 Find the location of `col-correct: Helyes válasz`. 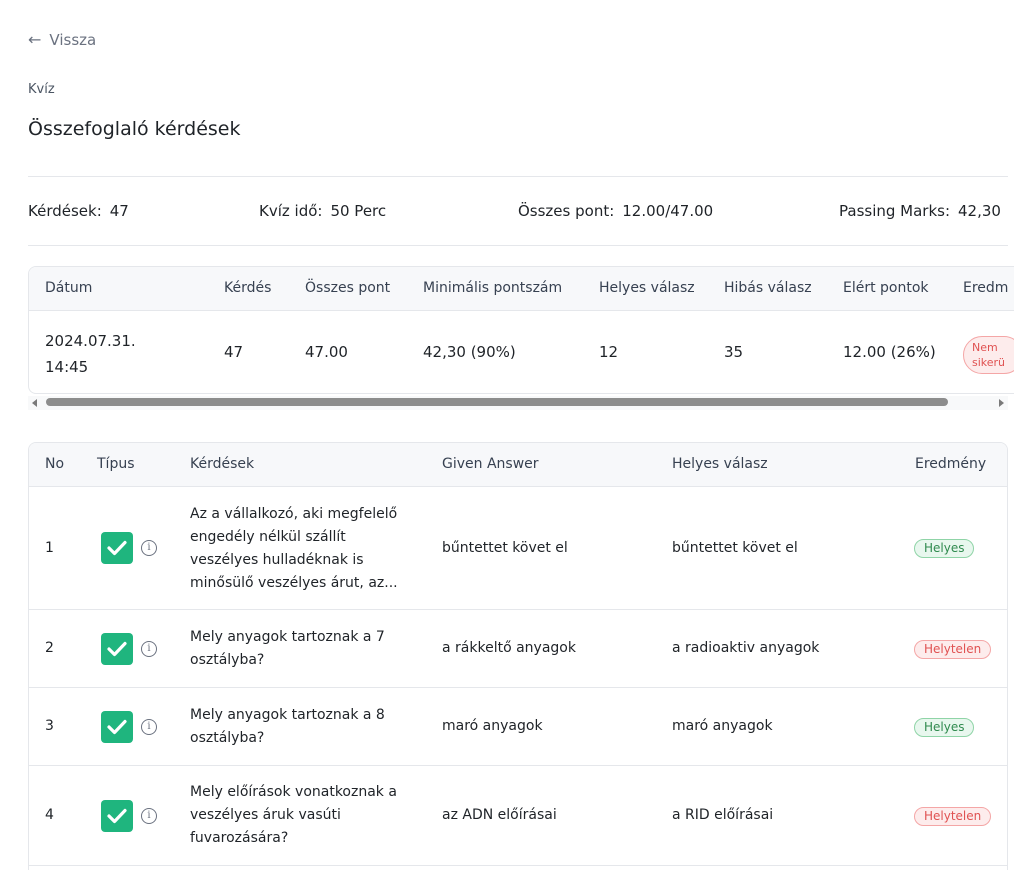

col-correct: Helyes válasz is located at coordinates (647, 288).